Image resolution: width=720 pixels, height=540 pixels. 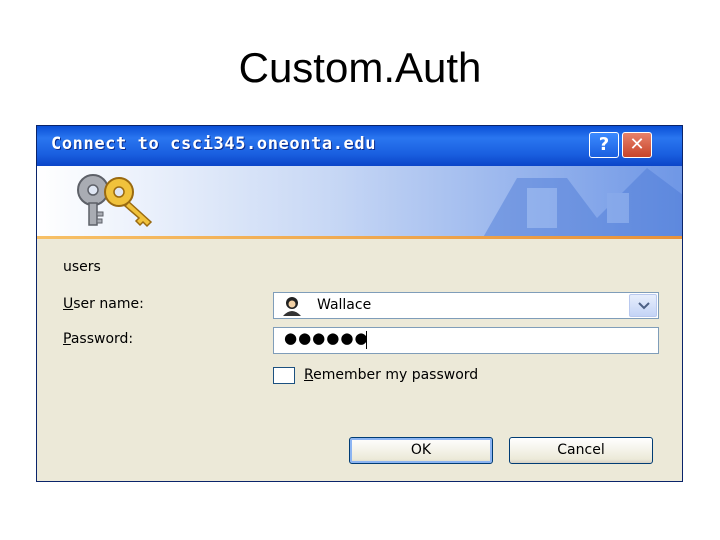 I want to click on realm-label: users, so click(x=82, y=267).